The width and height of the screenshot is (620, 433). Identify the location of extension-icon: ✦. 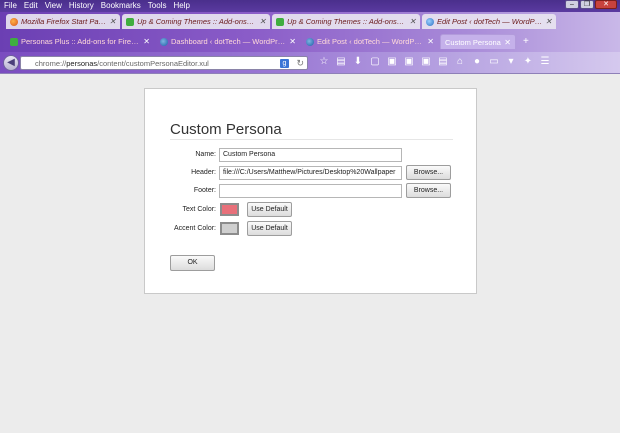
(528, 62).